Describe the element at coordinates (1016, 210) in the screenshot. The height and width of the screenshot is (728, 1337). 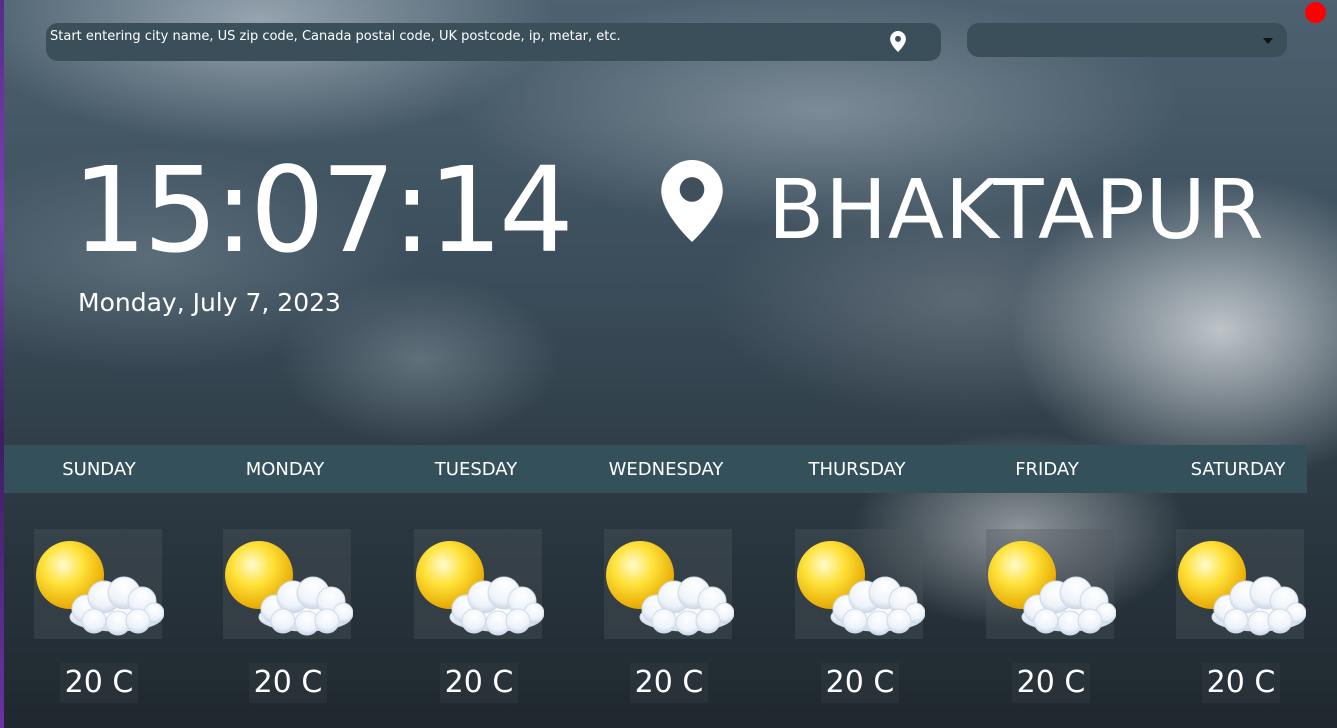
I see `city-name: BHAKTAPUR` at that location.